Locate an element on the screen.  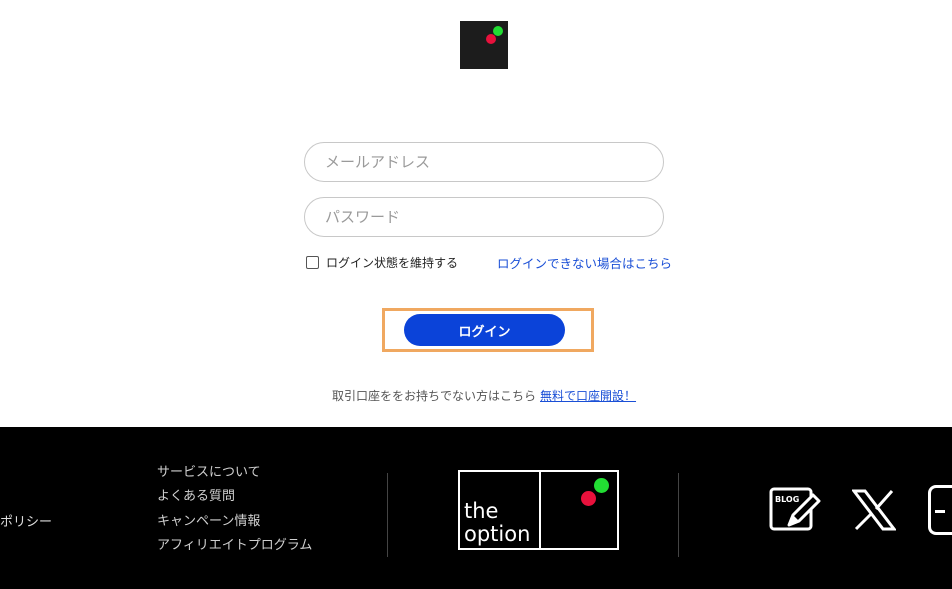
forgot-login-link: ログインできない場合はこちら is located at coordinates (584, 262).